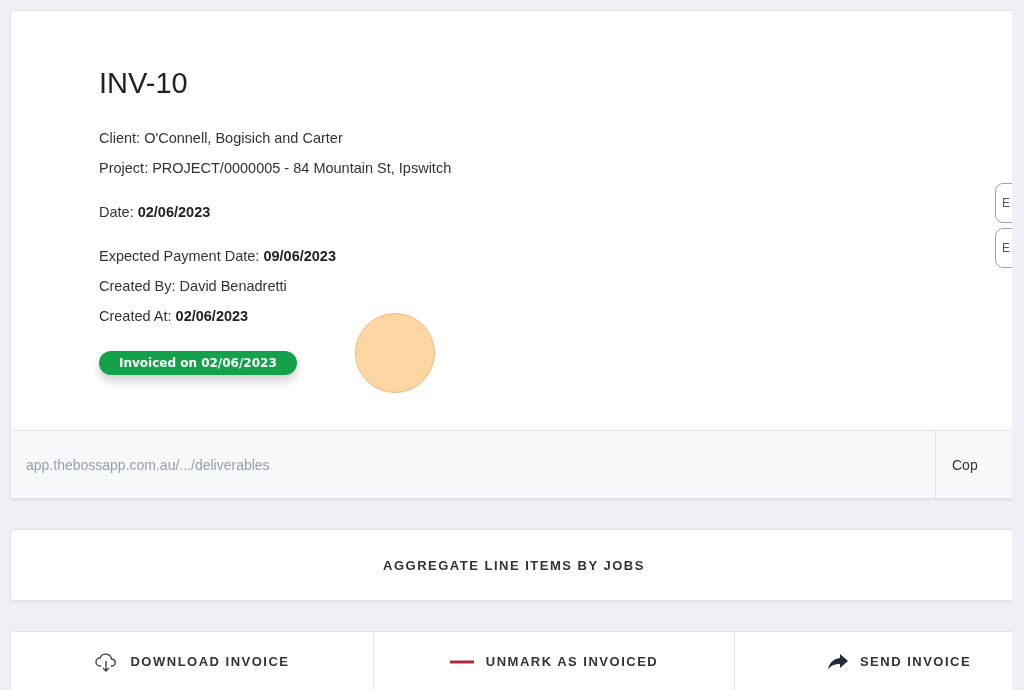 Image resolution: width=1024 pixels, height=690 pixels. I want to click on copy-button: Cop, so click(960, 464).